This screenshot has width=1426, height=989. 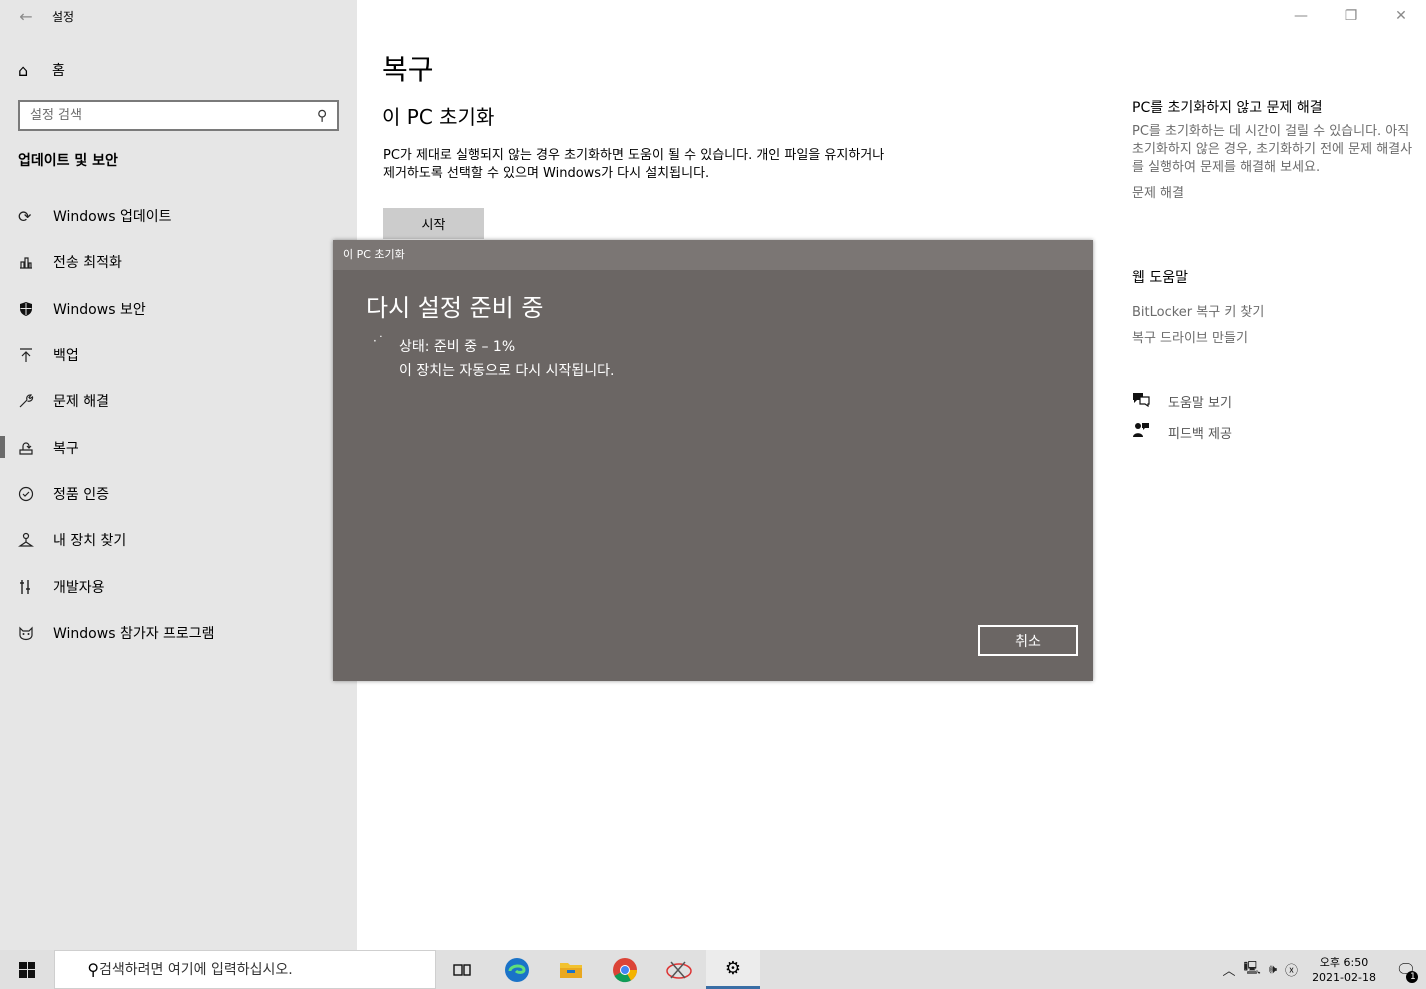 I want to click on clock-time: 오후 6:50, so click(x=1344, y=962).